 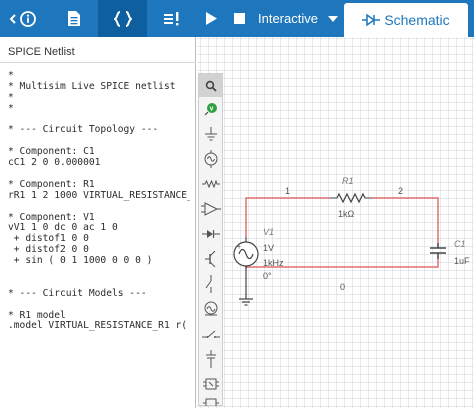 I want to click on stop-icon, so click(x=239, y=18).